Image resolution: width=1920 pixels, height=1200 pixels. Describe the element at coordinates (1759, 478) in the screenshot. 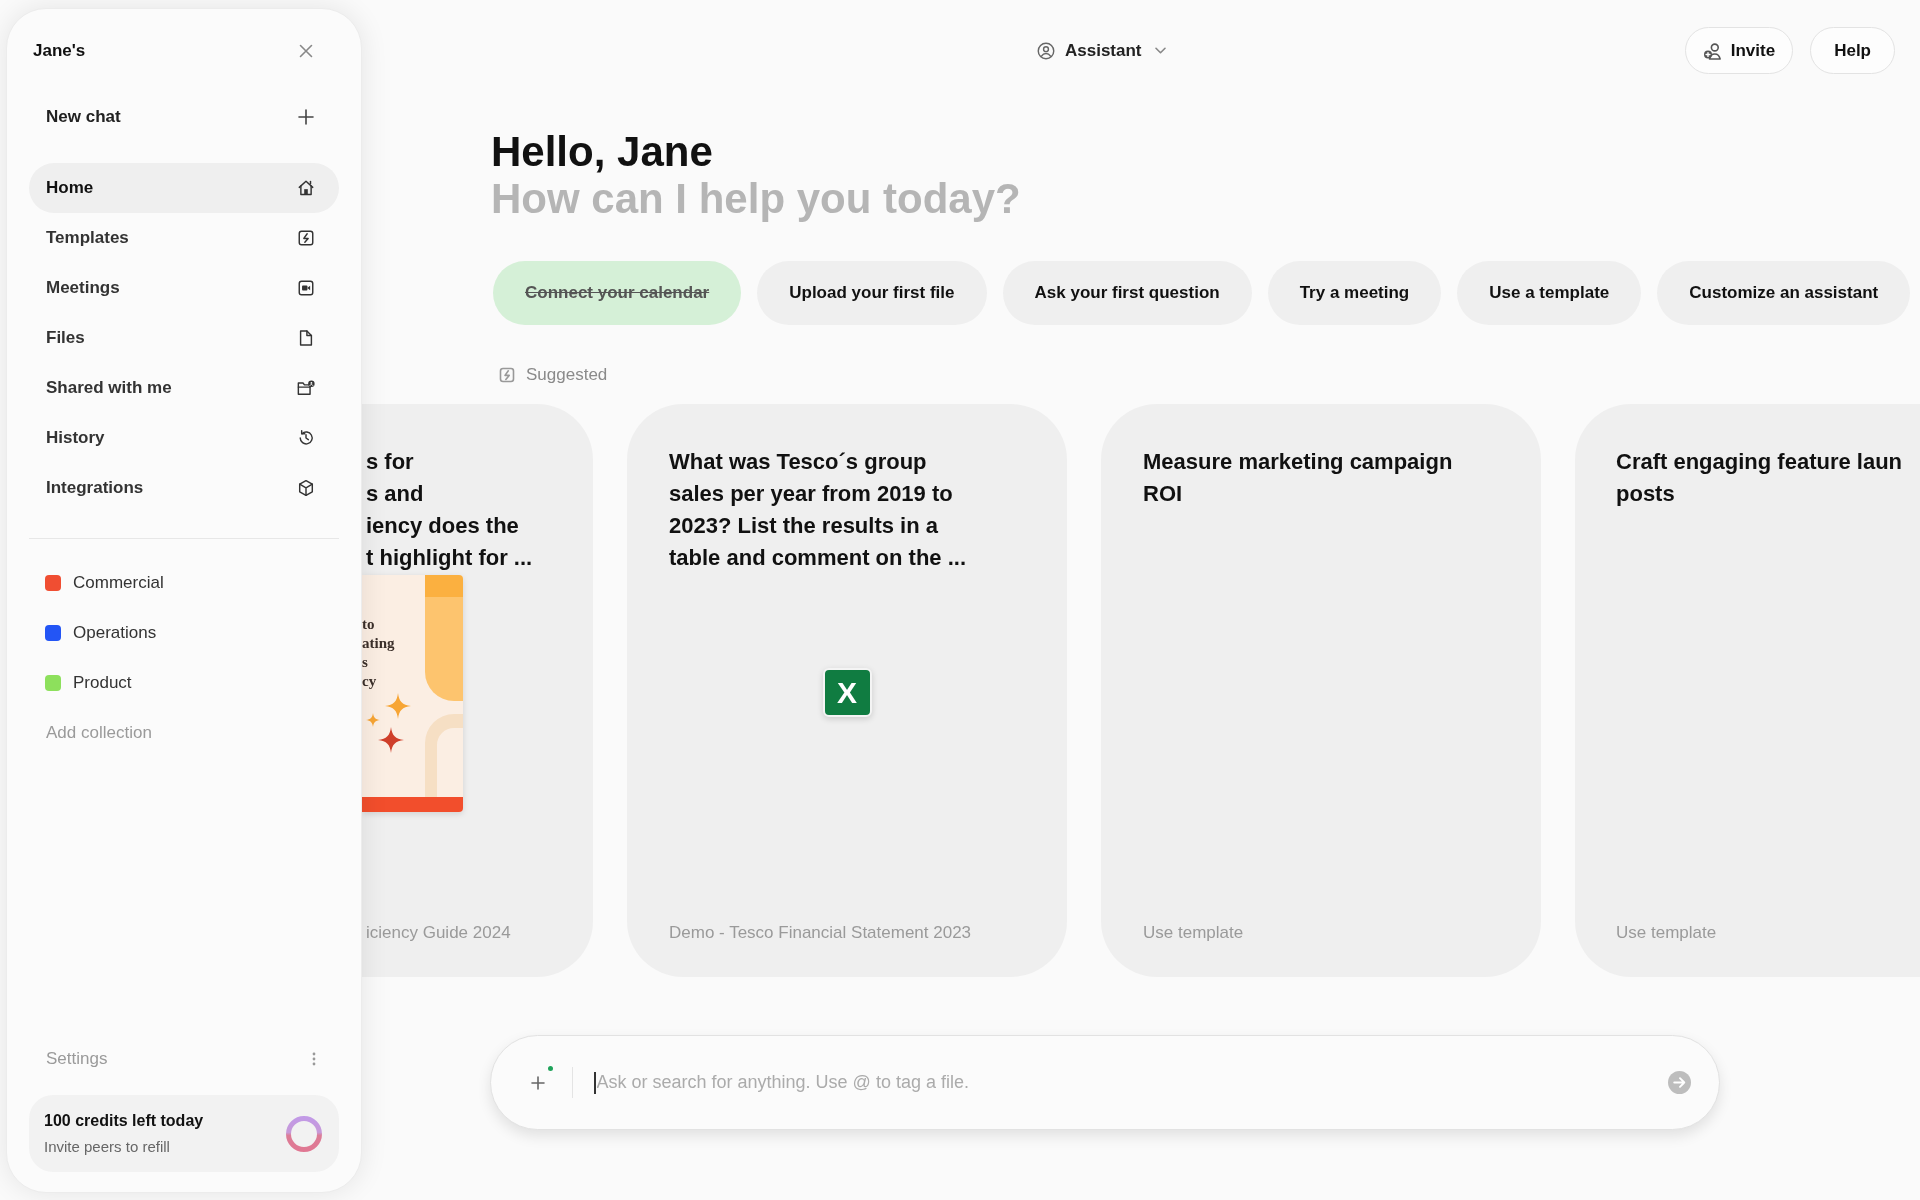

I see `card-title: Craft engaging feature laun posts` at that location.